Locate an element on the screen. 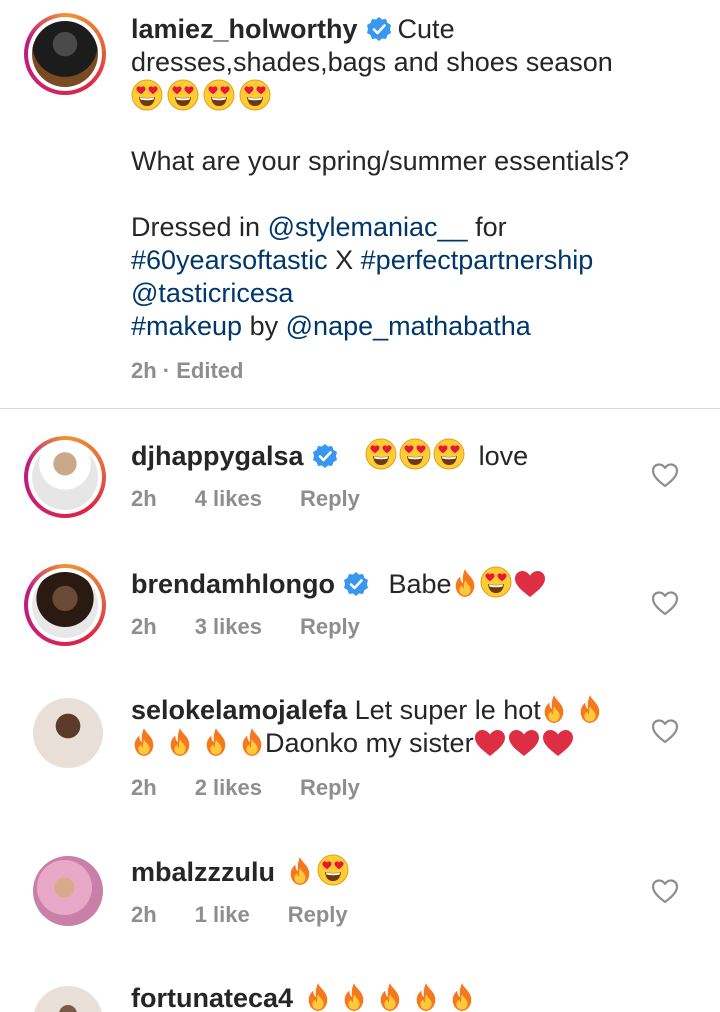  comment-meta: 2h 1 like Reply is located at coordinates (258, 915).